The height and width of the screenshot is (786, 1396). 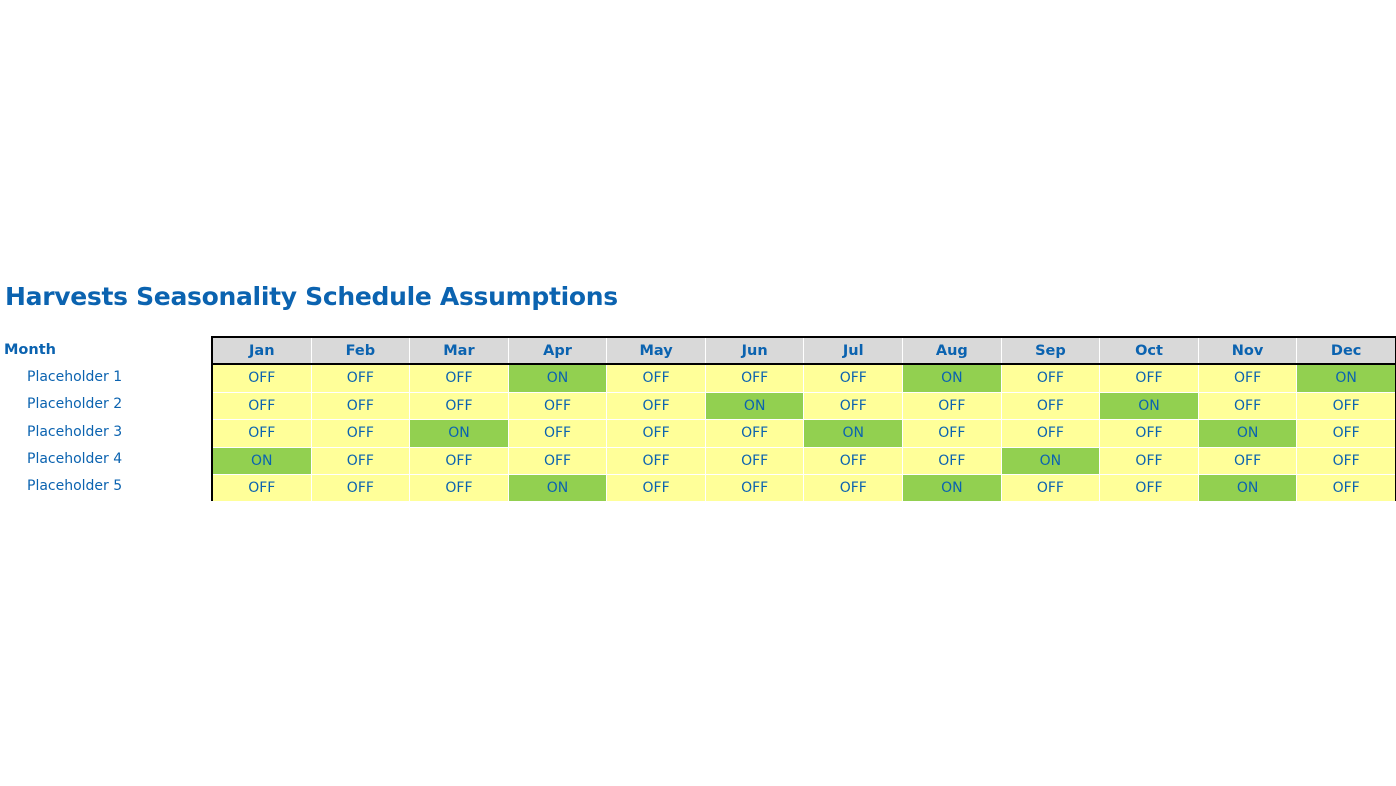 What do you see at coordinates (75, 458) in the screenshot?
I see `row-label: Placeholder 4` at bounding box center [75, 458].